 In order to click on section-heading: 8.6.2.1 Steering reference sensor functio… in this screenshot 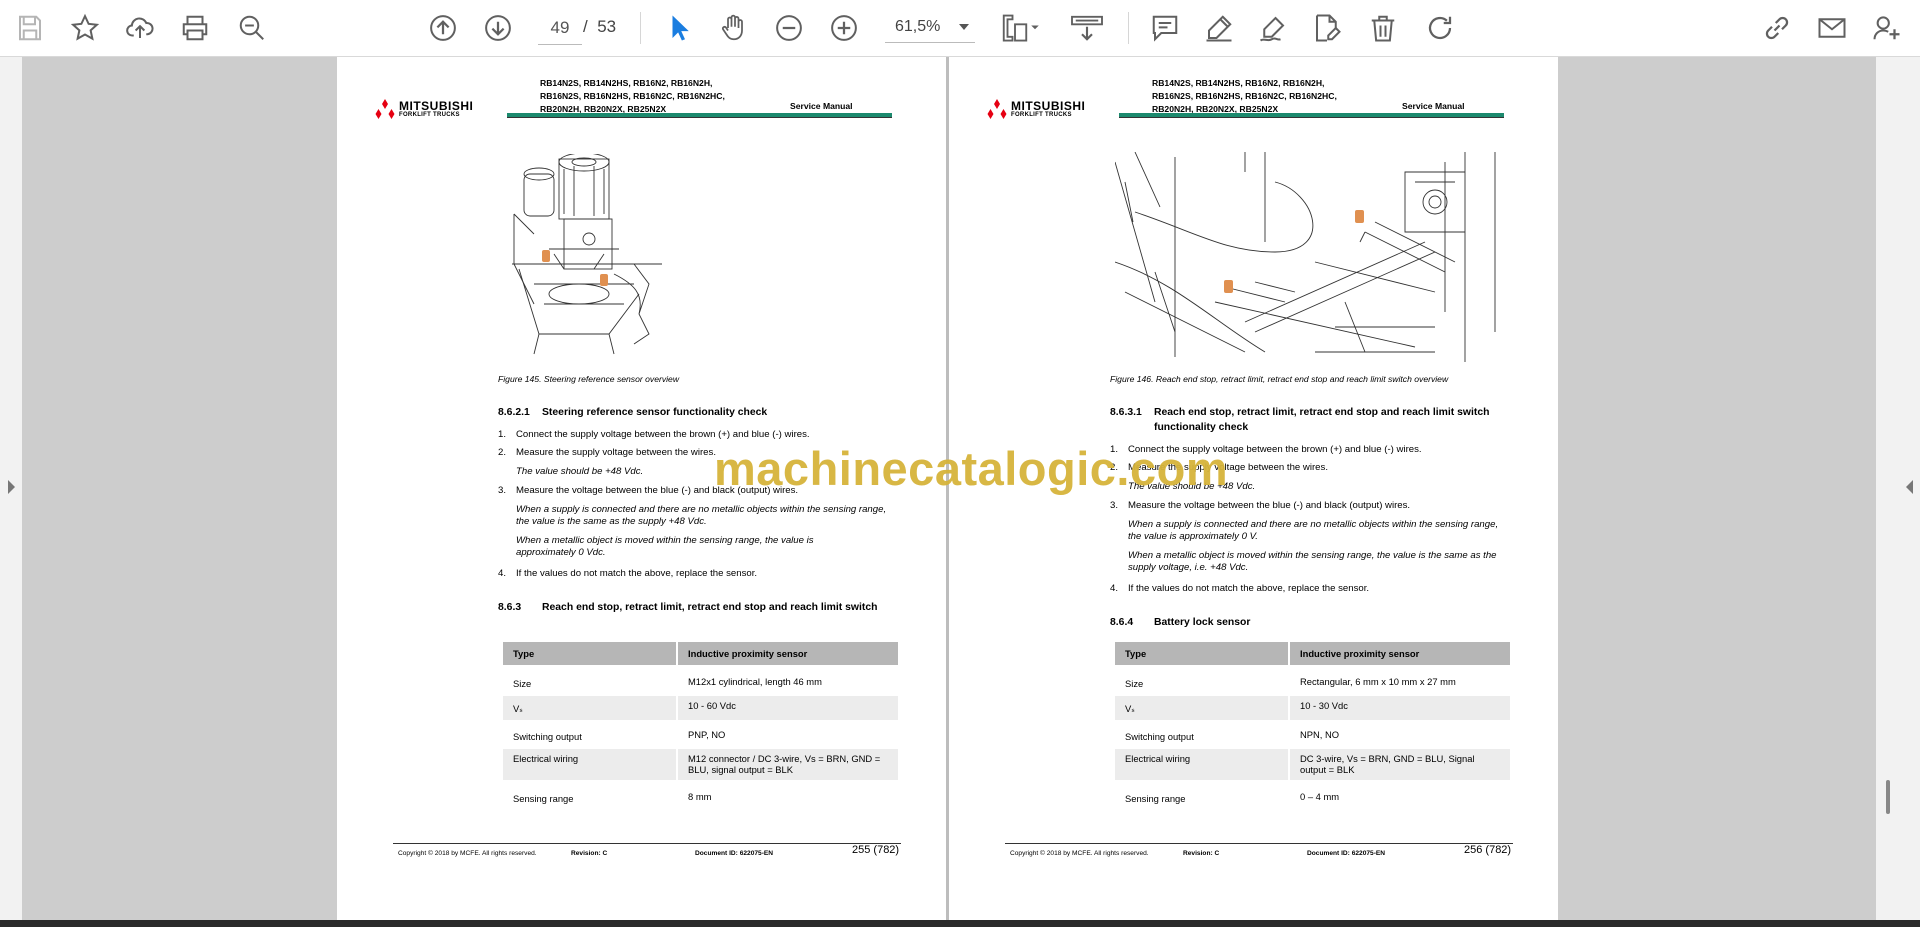, I will do `click(632, 412)`.